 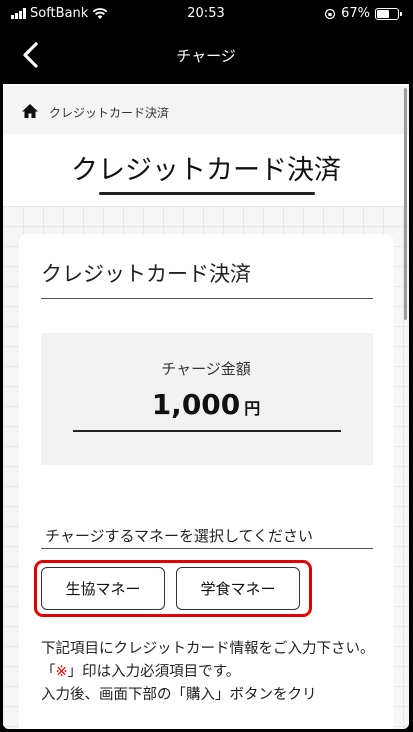 I want to click on required-bracket-open: 「, so click(x=48, y=672).